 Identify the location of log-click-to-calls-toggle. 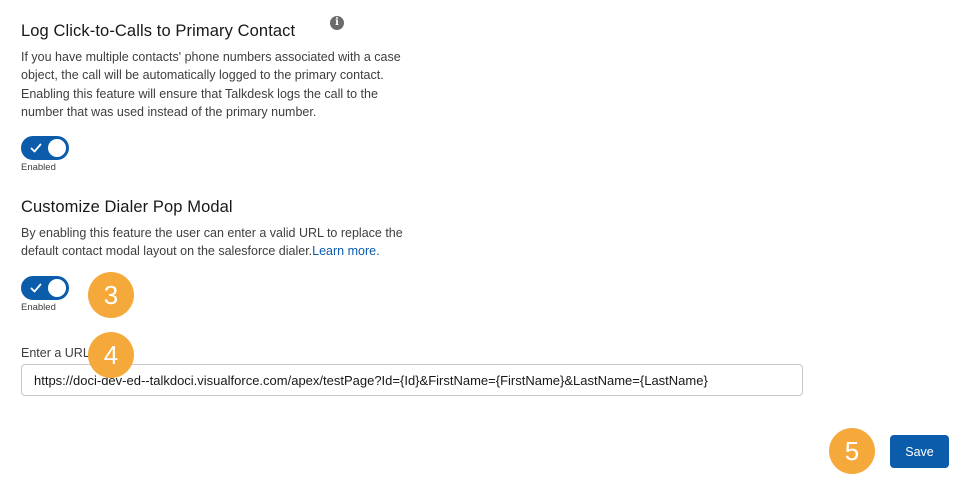
(45, 148).